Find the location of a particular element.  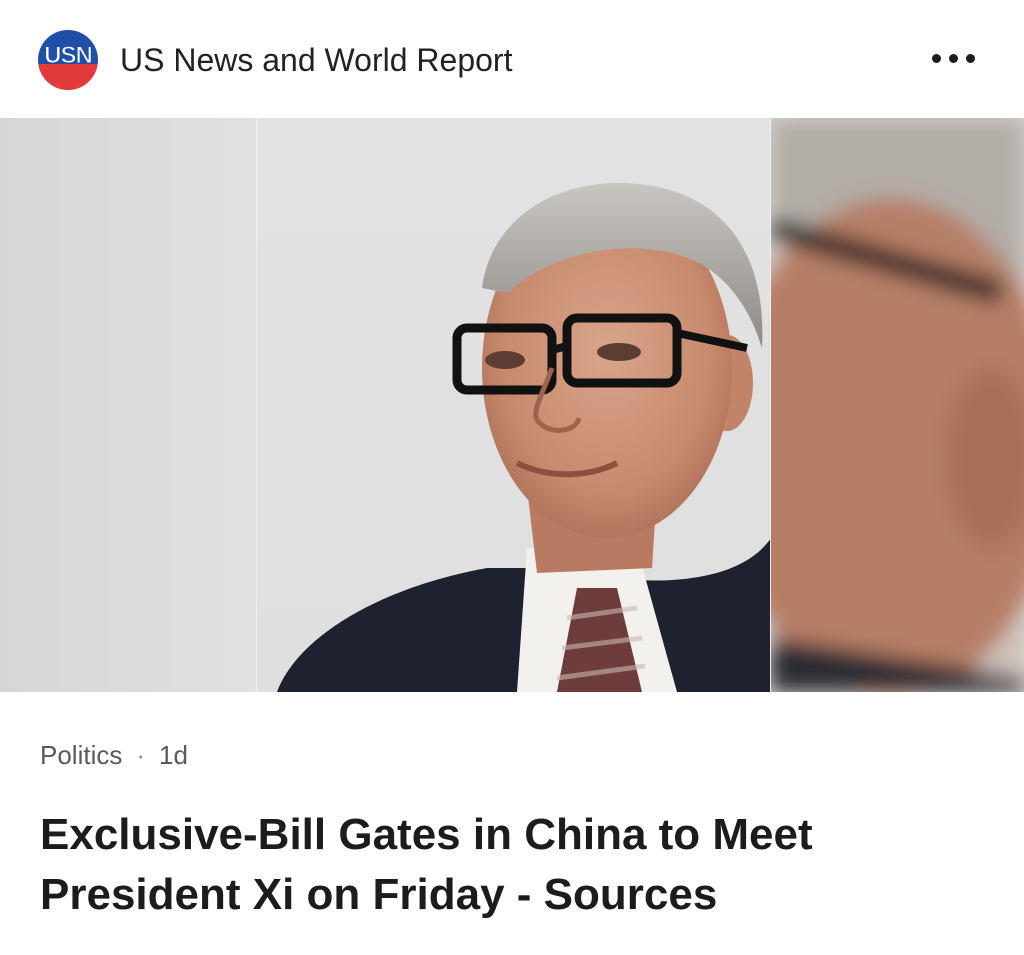

publisher-logo: USN is located at coordinates (68, 60).